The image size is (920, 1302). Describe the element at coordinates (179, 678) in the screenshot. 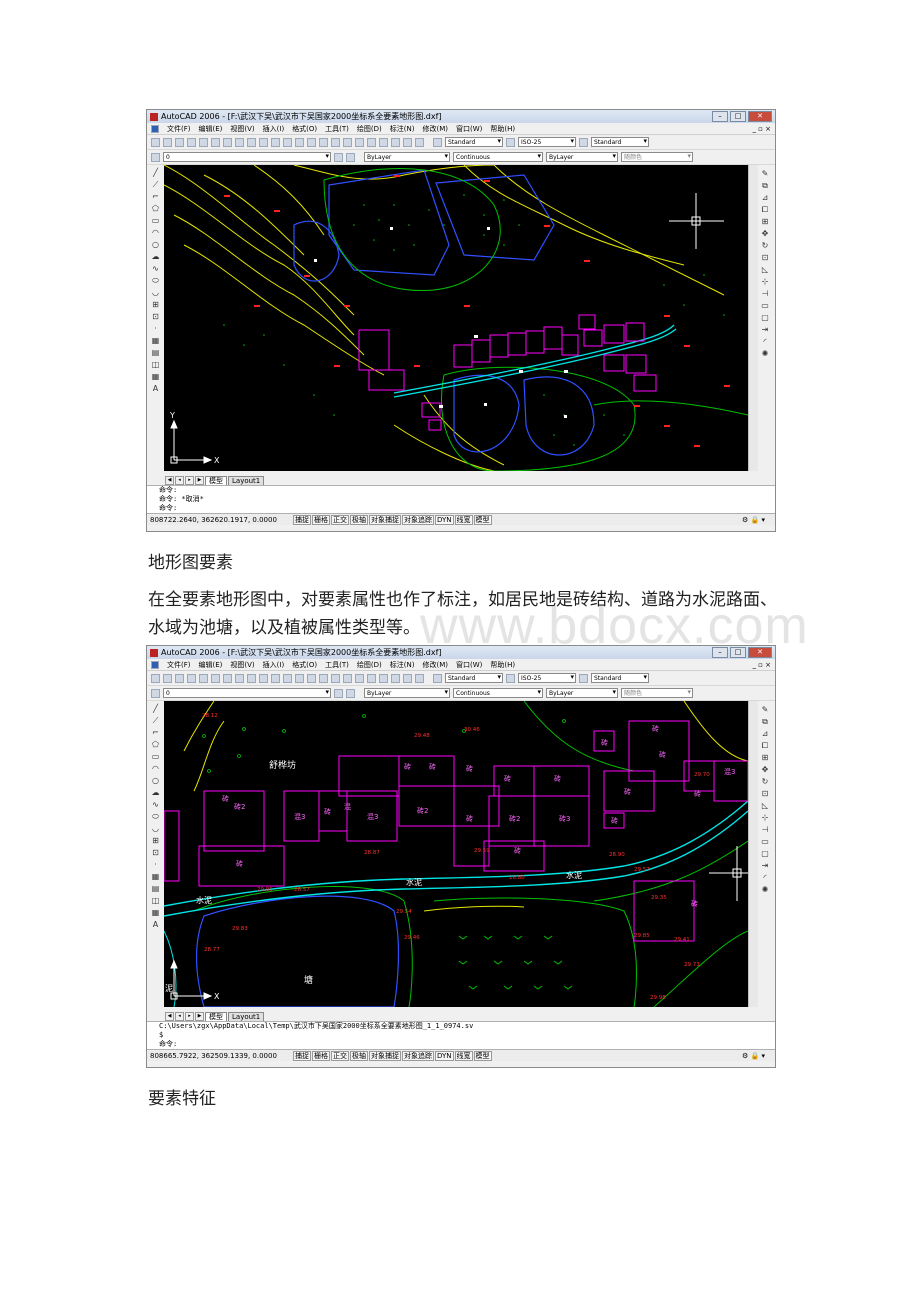

I see `save-icon` at that location.